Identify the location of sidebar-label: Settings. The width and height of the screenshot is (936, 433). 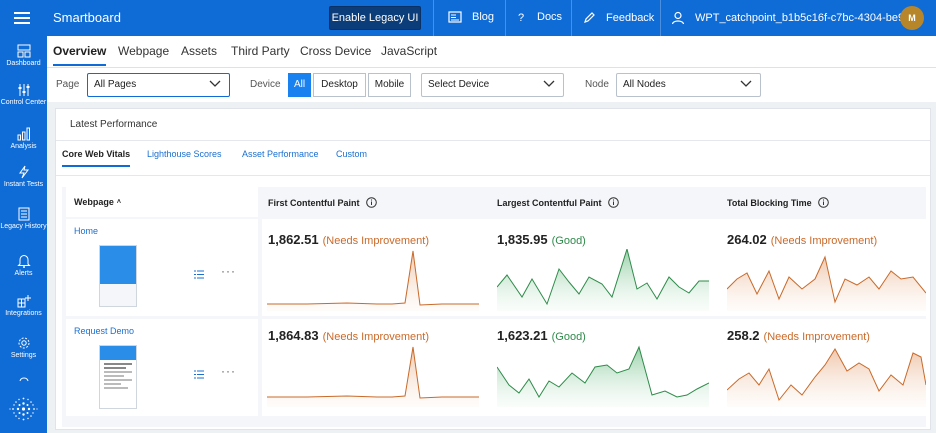
(23, 355).